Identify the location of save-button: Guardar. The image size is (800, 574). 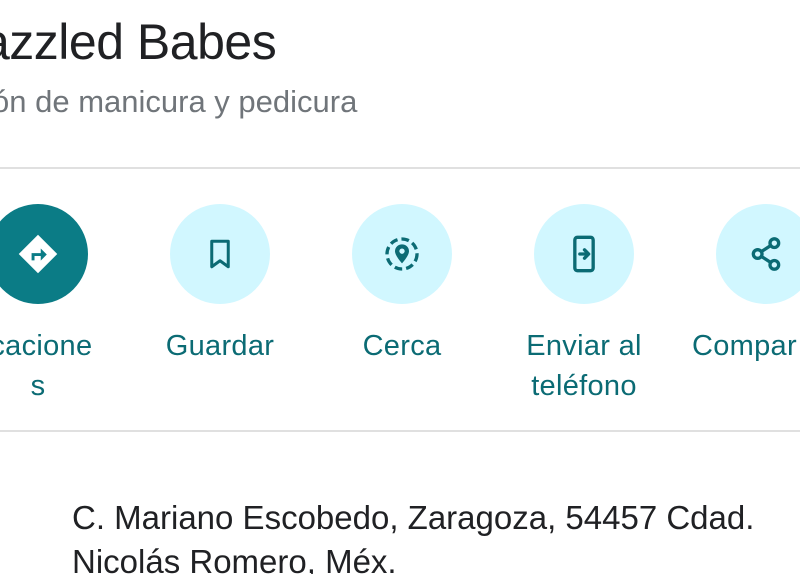
(220, 285).